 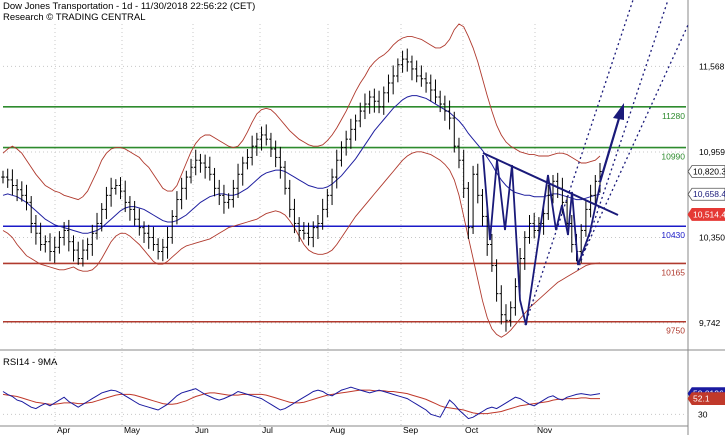 What do you see at coordinates (610, 148) in the screenshot?
I see `forecast-arrow` at bounding box center [610, 148].